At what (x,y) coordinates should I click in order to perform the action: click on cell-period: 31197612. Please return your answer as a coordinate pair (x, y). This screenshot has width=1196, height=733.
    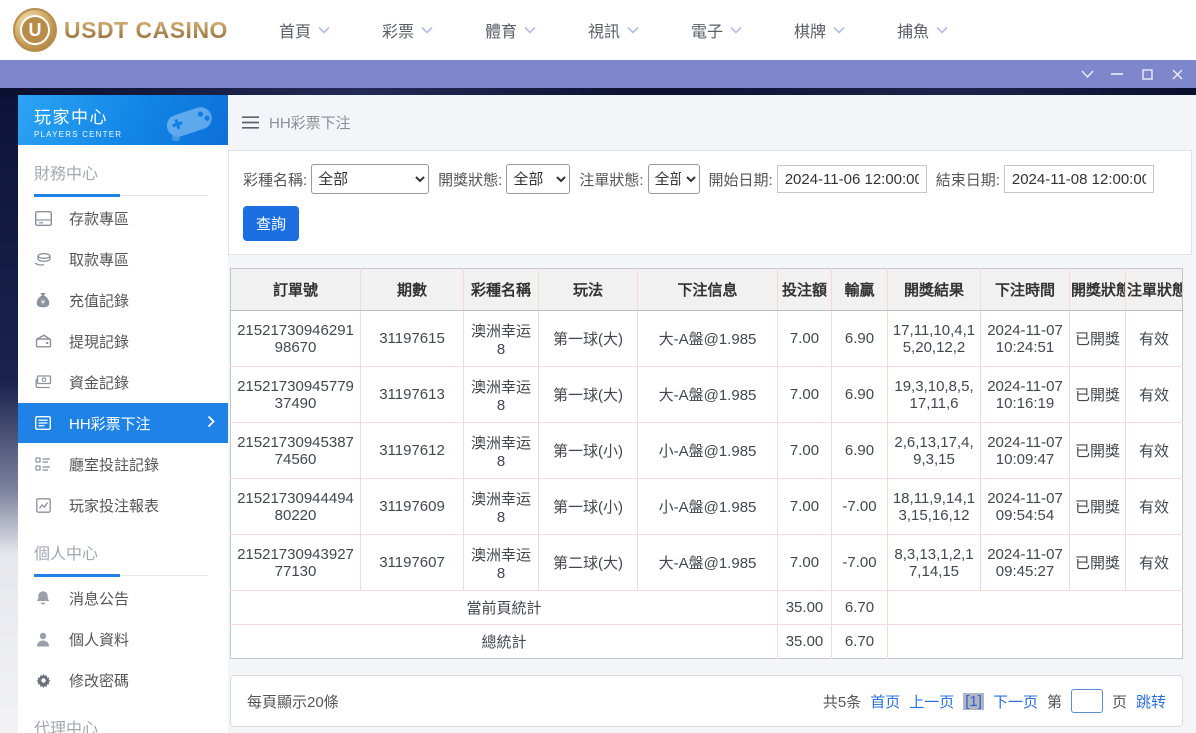
    Looking at the image, I should click on (412, 450).